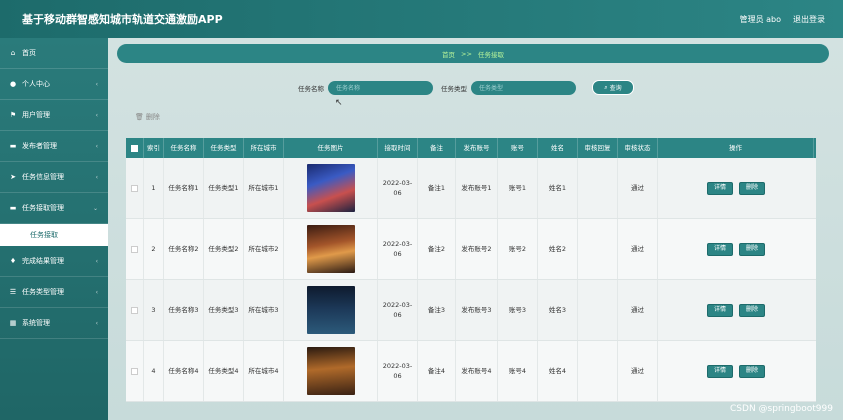 This screenshot has width=843, height=420. Describe the element at coordinates (224, 188) in the screenshot. I see `cell-type: 任务类型1` at that location.